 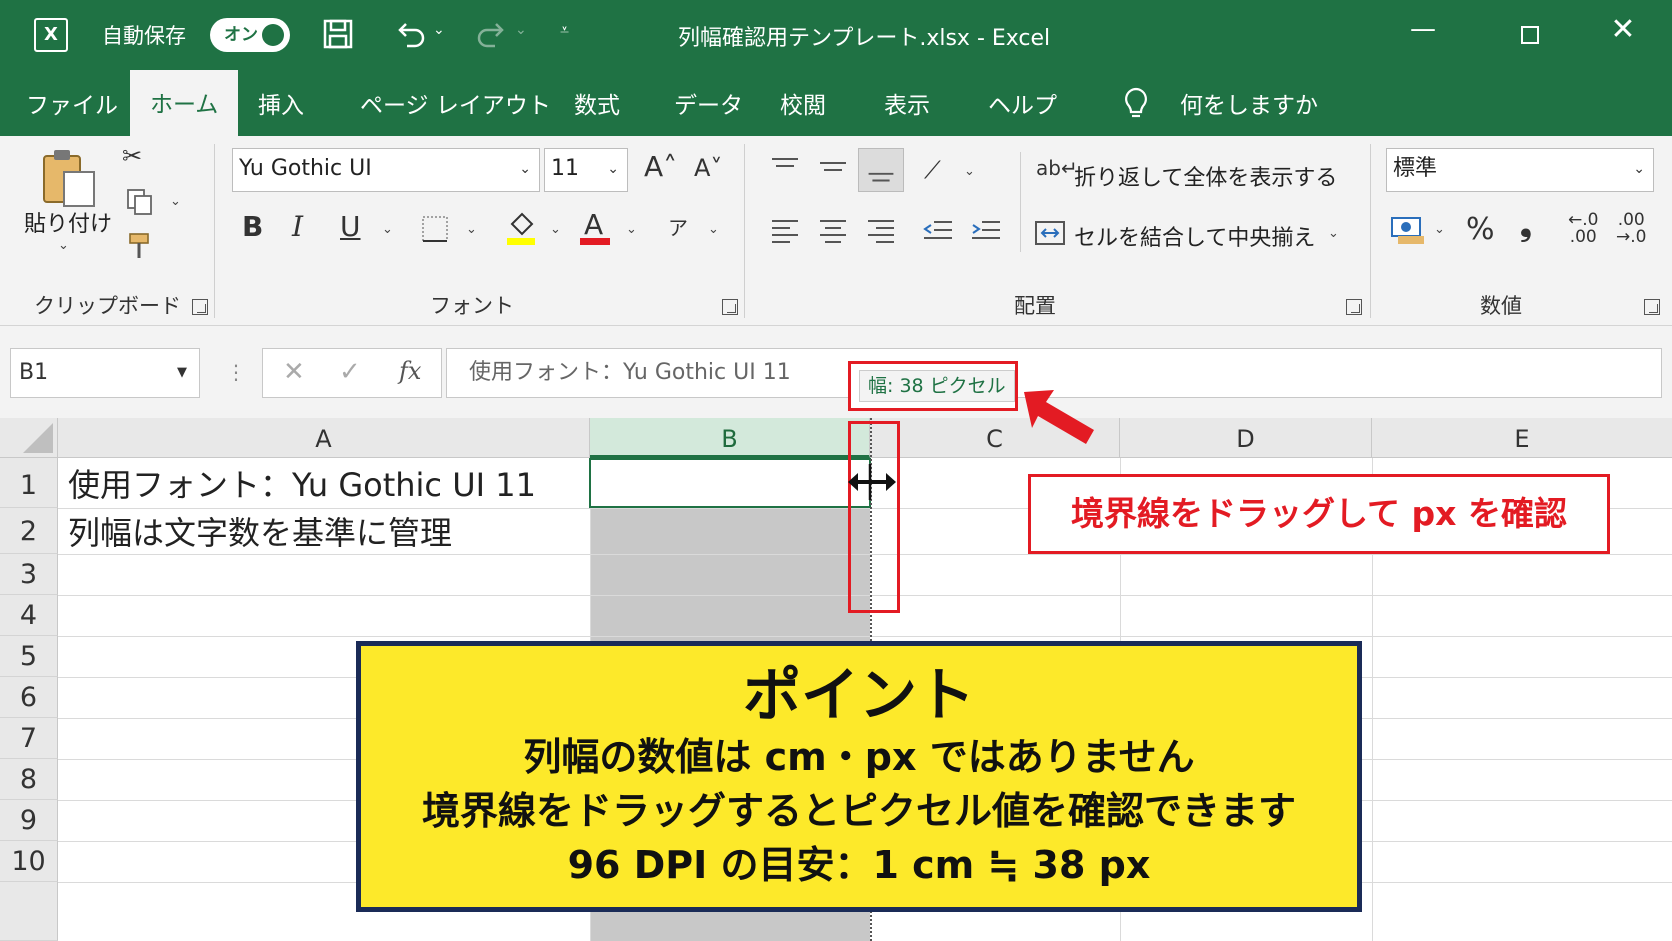 What do you see at coordinates (69, 177) in the screenshot?
I see `paste-icon` at bounding box center [69, 177].